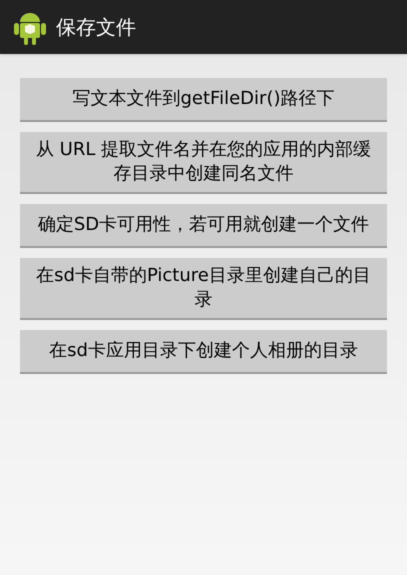 The height and width of the screenshot is (575, 407). Describe the element at coordinates (203, 163) in the screenshot. I see `action-button: 从 URL 提取文件名并在您的应用的内部缓存目录中创建同名文件` at that location.